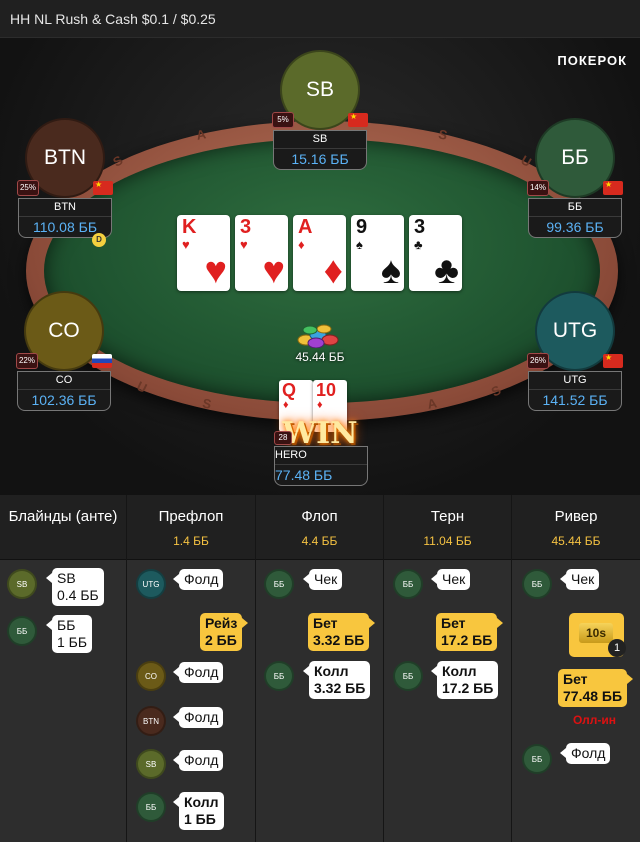 Image resolution: width=640 pixels, height=842 pixels. What do you see at coordinates (470, 632) in the screenshot?
I see `hero-action-bubble: Бет 17.2 ББ` at bounding box center [470, 632].